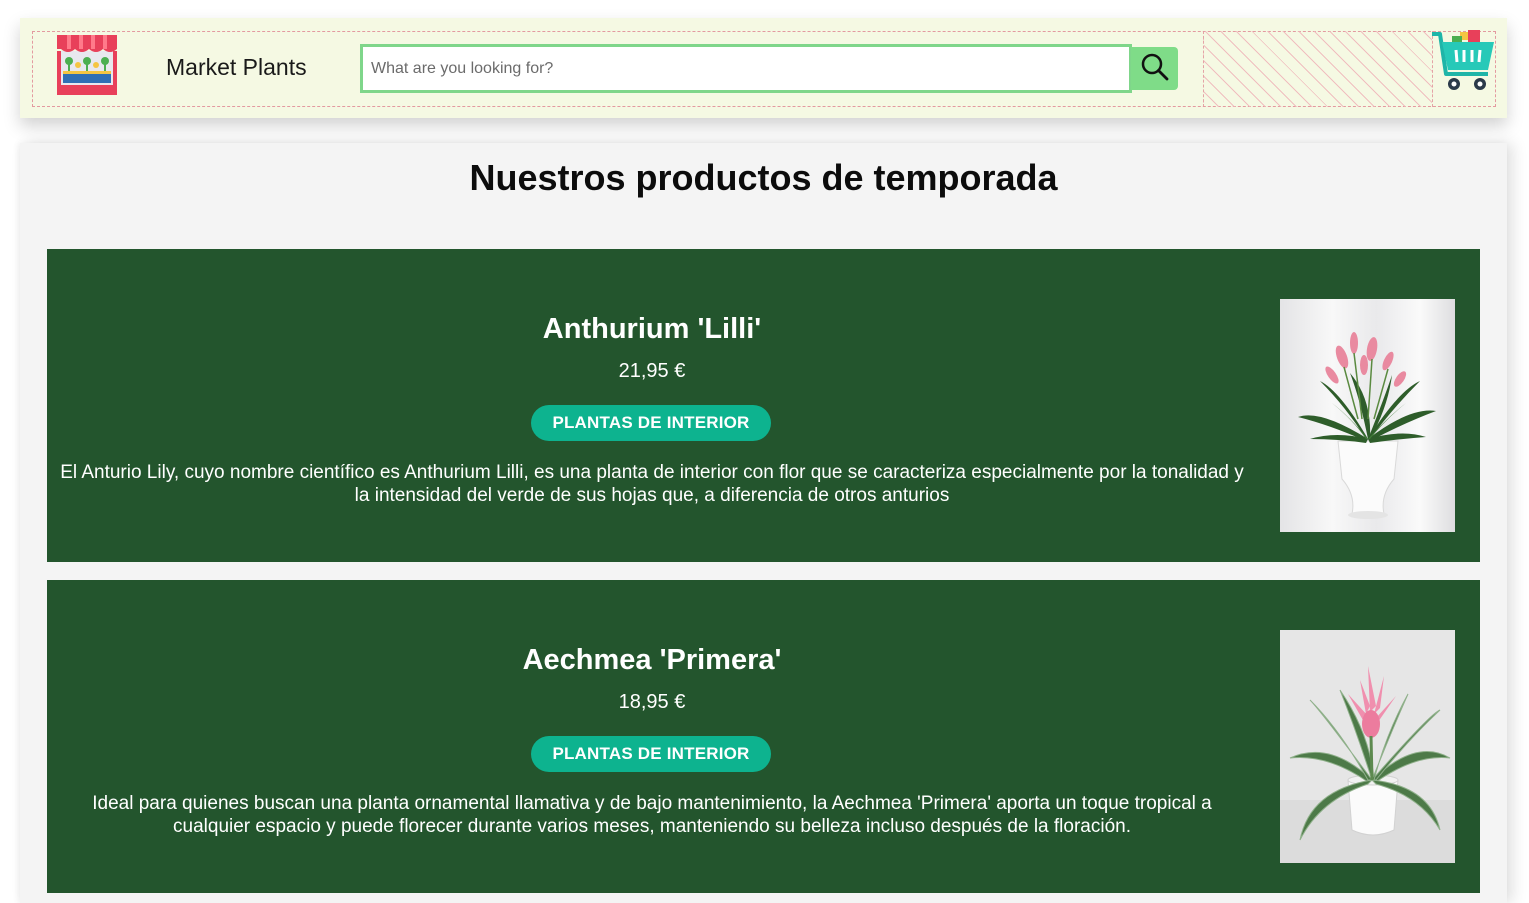 The image size is (1529, 903). What do you see at coordinates (87, 63) in the screenshot?
I see `market-stall-icon` at bounding box center [87, 63].